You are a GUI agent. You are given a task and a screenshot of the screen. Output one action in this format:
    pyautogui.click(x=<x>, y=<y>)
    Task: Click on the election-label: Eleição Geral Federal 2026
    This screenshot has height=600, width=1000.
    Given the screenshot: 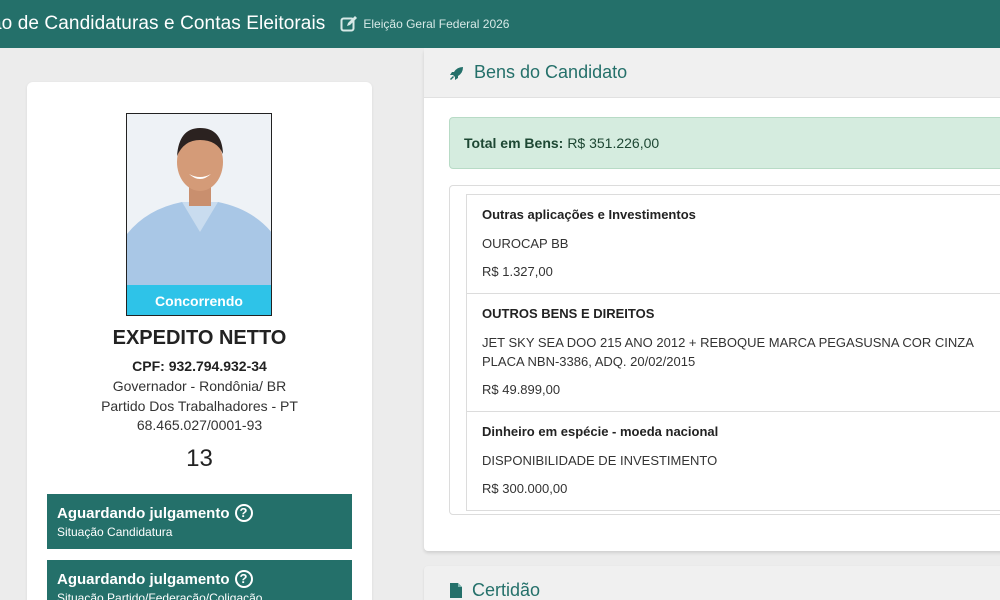 What is the action you would take?
    pyautogui.click(x=436, y=24)
    